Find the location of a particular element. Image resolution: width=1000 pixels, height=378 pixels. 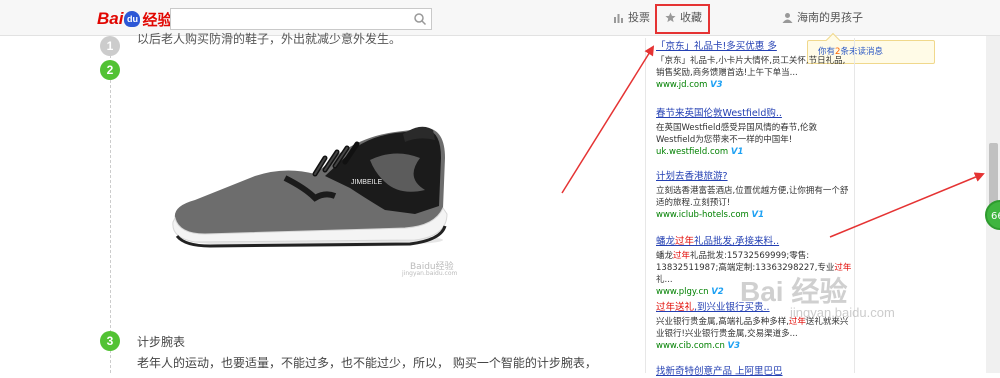

ad-description: 立刻选香港富荟酒店,位置优越方便,让你拥有一个舒适的旅程.立刻预订! is located at coordinates (752, 197).